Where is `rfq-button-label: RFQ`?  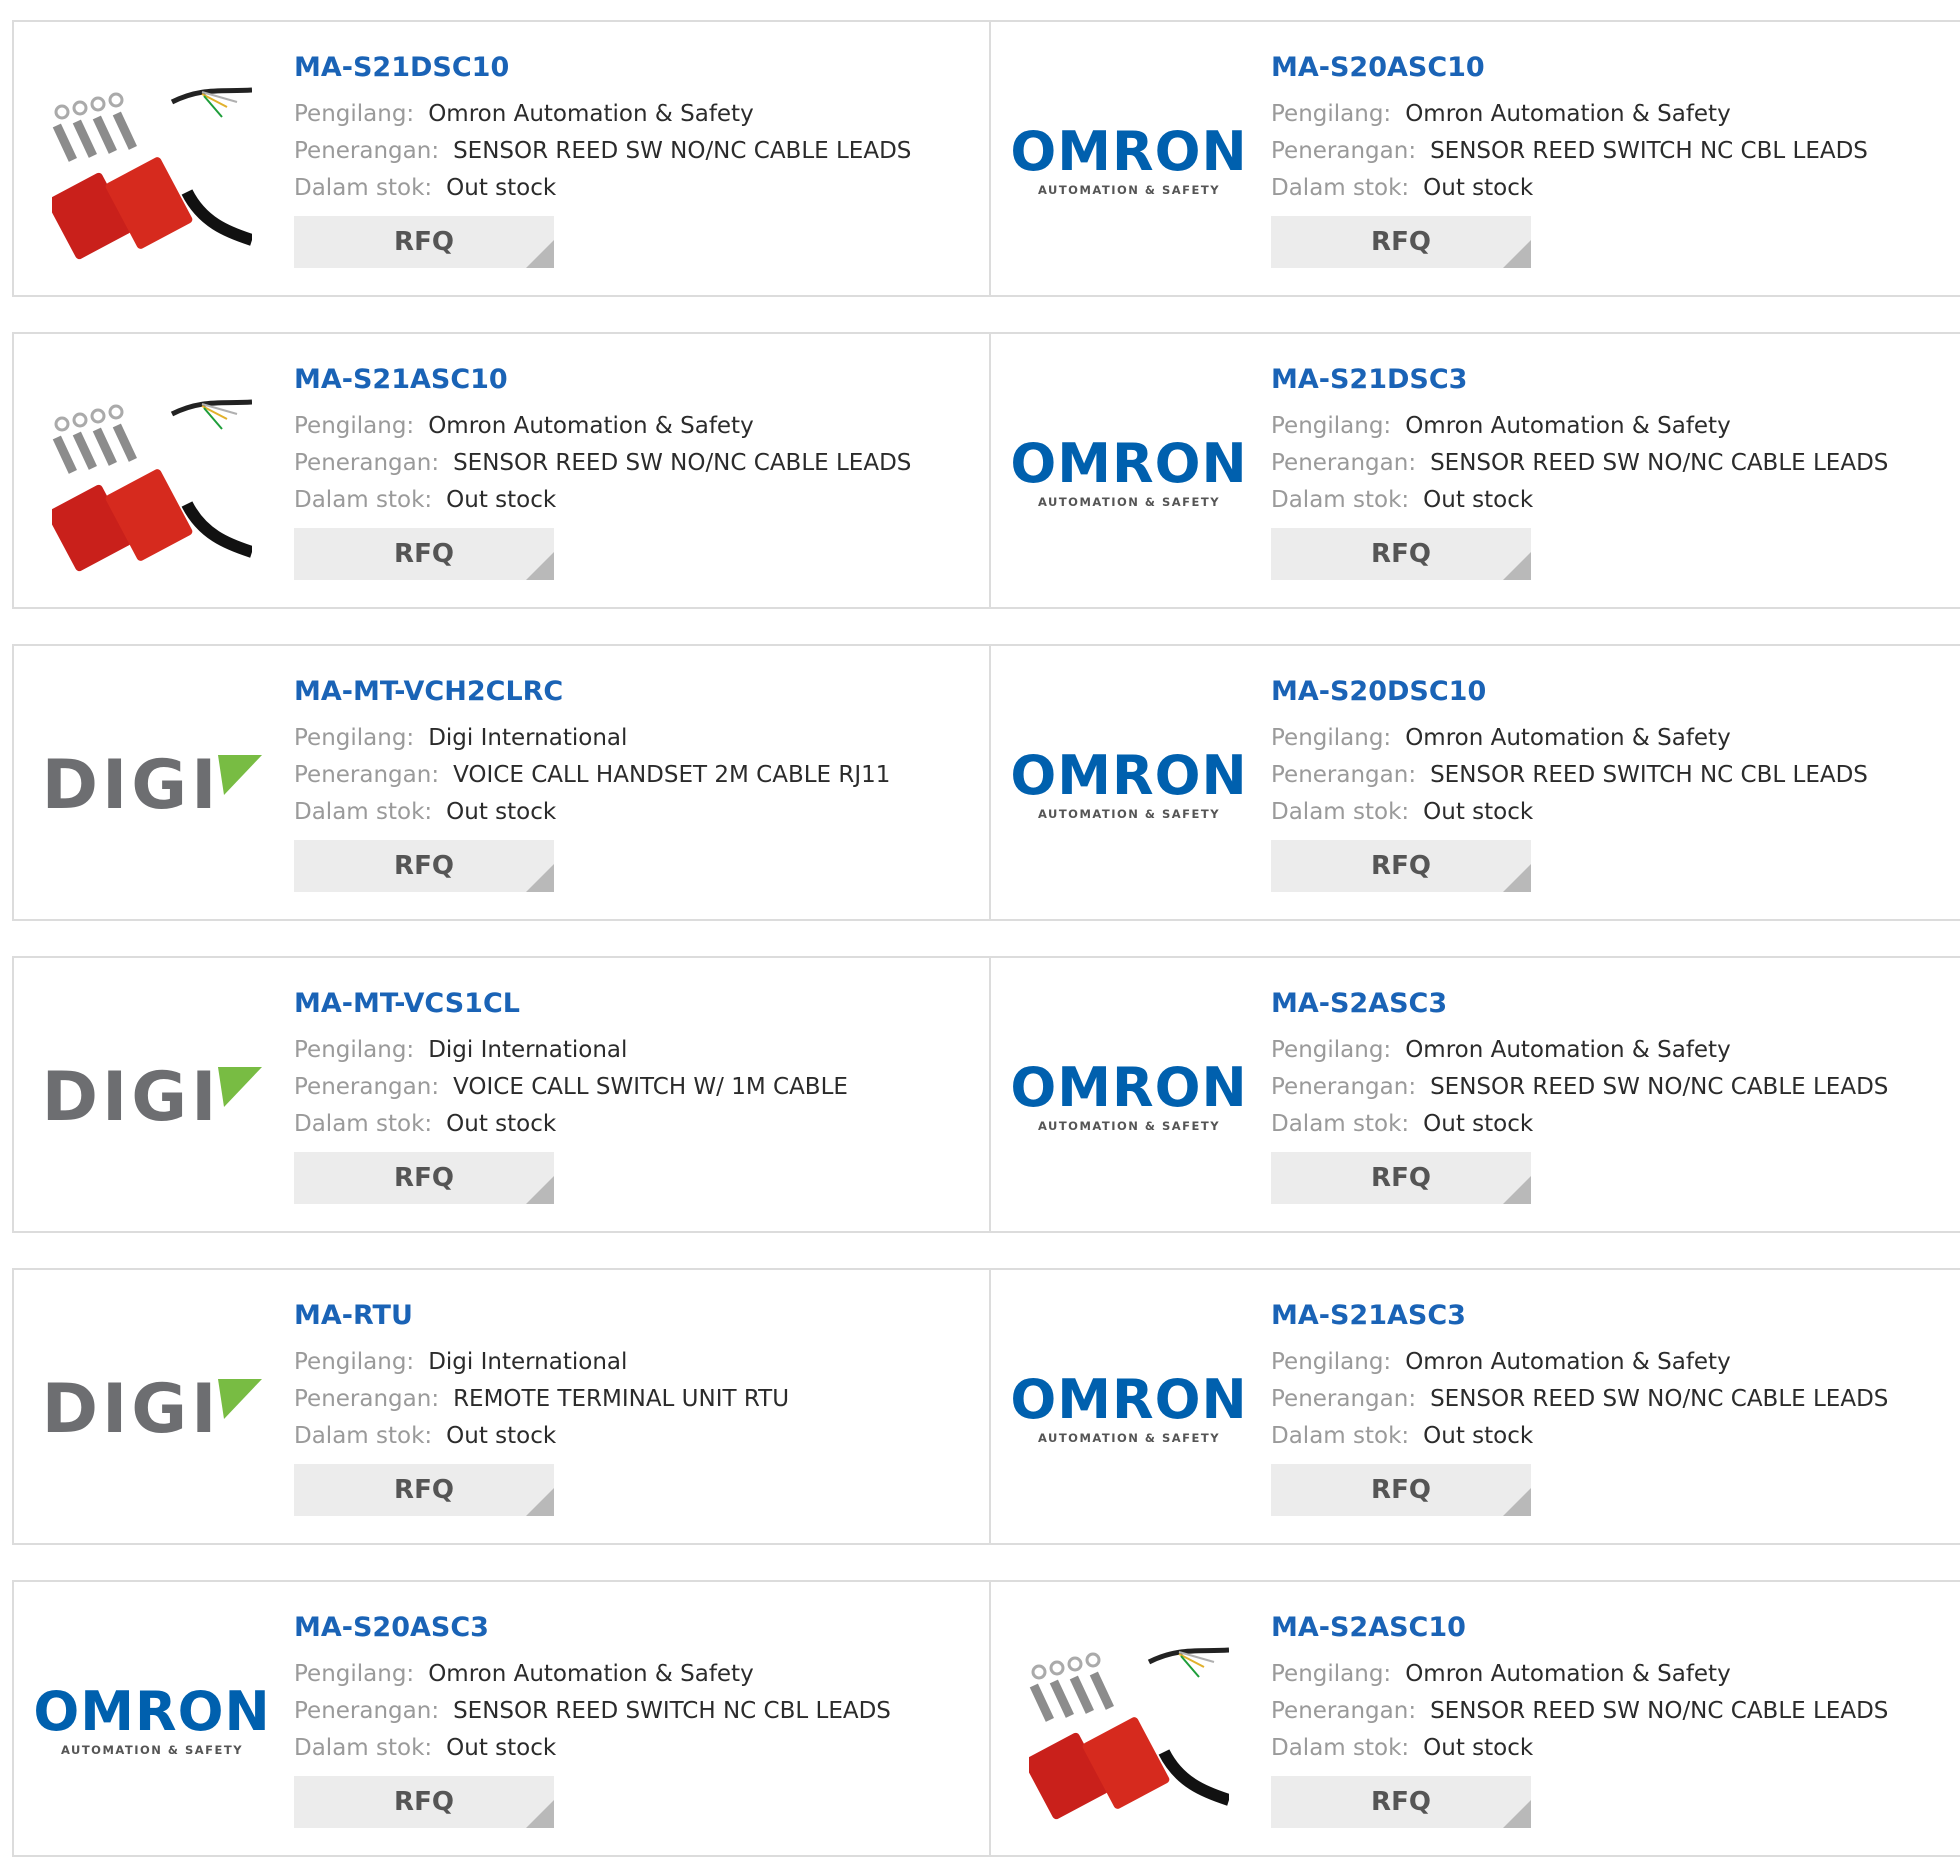
rfq-button-label: RFQ is located at coordinates (1401, 1802).